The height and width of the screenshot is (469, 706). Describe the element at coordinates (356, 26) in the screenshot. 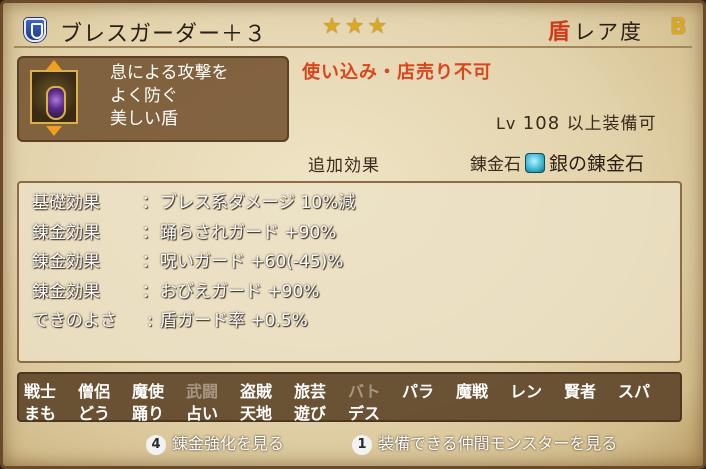

I see `star-rating: ★★★` at that location.